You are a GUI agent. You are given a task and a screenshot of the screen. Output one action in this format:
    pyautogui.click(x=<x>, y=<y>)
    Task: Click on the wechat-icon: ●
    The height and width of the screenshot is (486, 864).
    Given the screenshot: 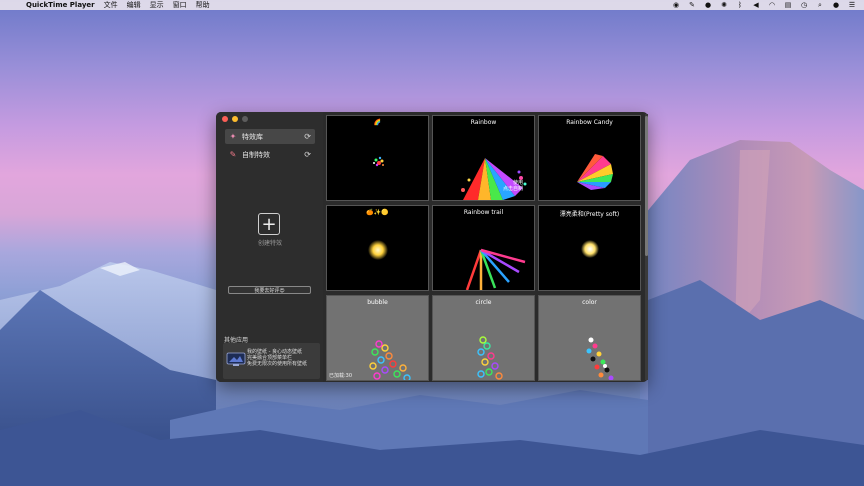 What is the action you would take?
    pyautogui.click(x=708, y=5)
    